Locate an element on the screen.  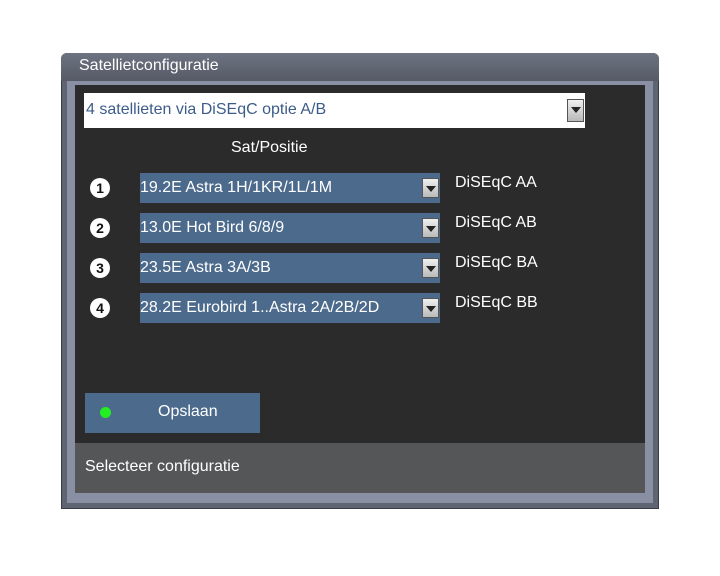
satellite-dropdown-4: 28.2E Eurobird 1..Astra 2A/2B/2D is located at coordinates (290, 308).